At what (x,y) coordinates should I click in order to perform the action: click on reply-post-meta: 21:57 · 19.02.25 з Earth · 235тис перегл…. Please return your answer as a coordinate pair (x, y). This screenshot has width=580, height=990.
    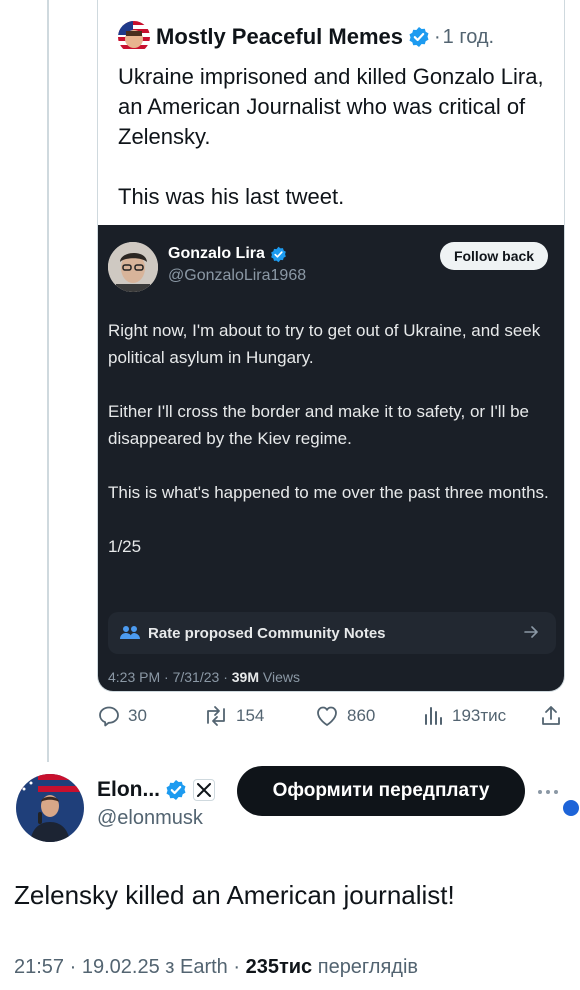
    Looking at the image, I should click on (216, 967).